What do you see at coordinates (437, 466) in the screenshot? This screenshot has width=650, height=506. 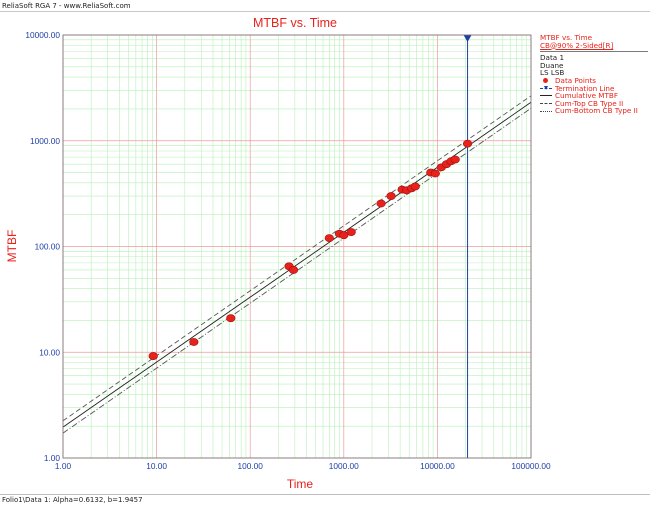 I see `x-tick-label: 10000.00` at bounding box center [437, 466].